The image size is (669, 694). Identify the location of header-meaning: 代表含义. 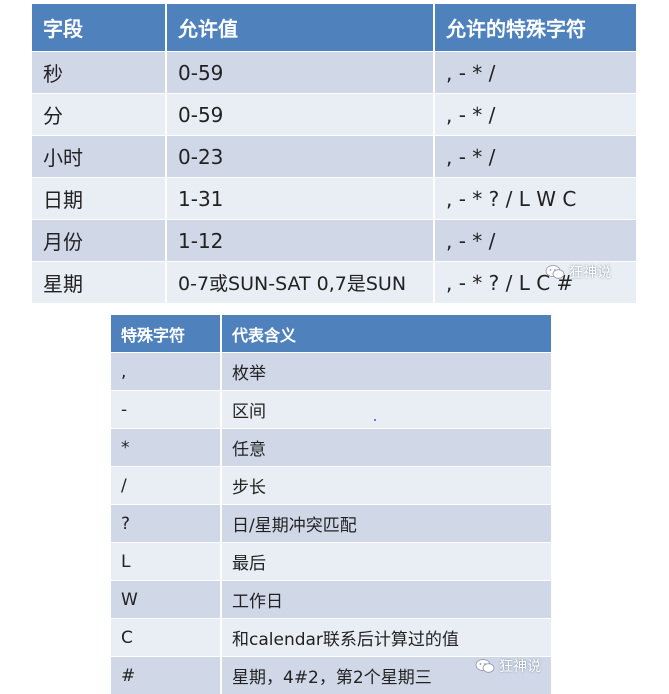
(386, 334).